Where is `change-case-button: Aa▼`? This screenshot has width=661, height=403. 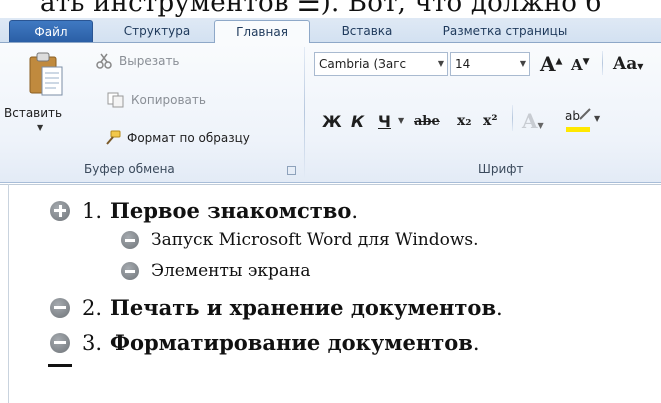
change-case-button: Aa▼ is located at coordinates (628, 64).